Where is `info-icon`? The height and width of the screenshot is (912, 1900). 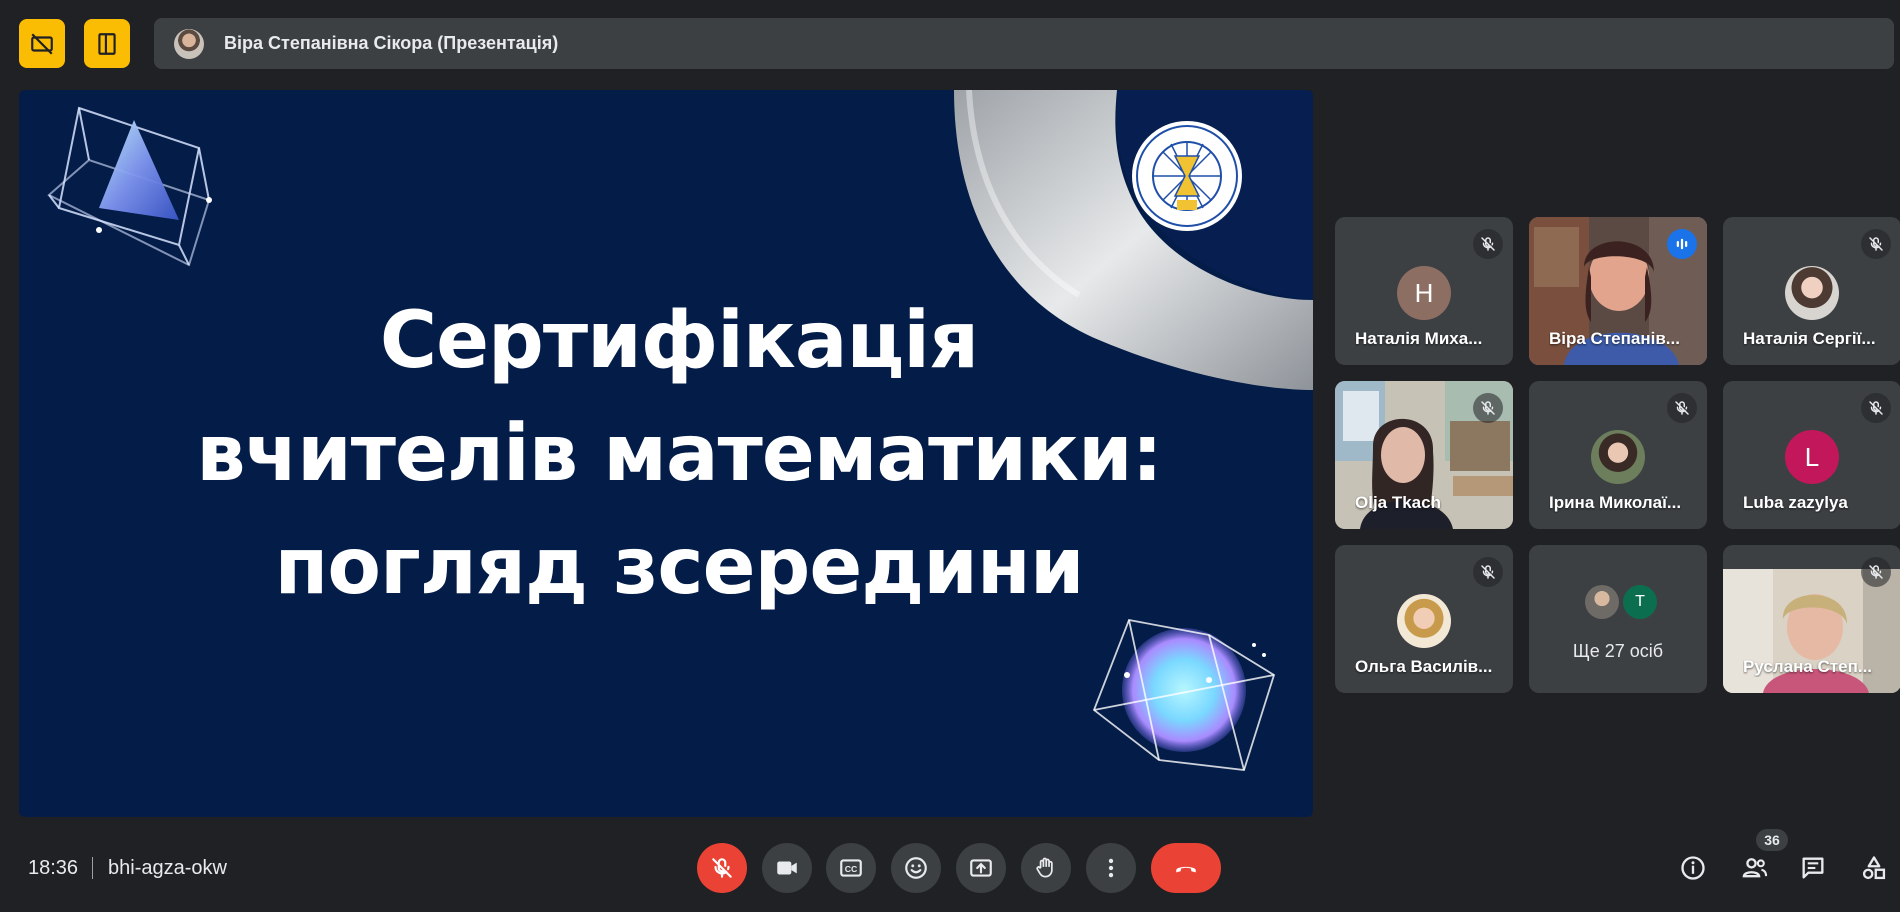 info-icon is located at coordinates (1693, 868).